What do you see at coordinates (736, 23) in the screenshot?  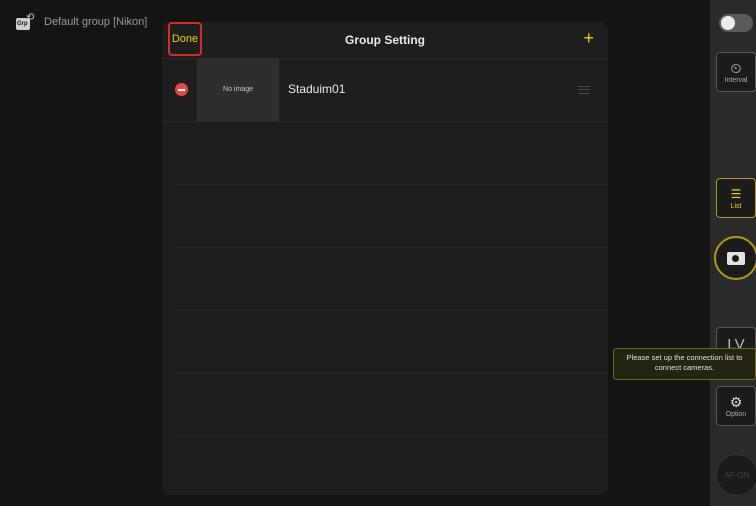 I see `mode-toggle` at bounding box center [736, 23].